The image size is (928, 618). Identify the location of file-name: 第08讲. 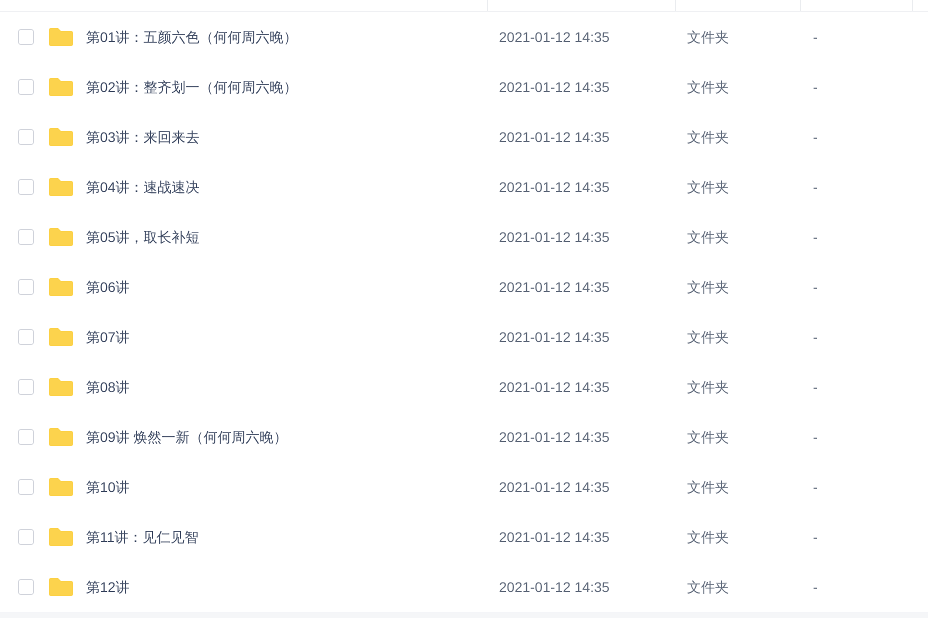
(108, 387).